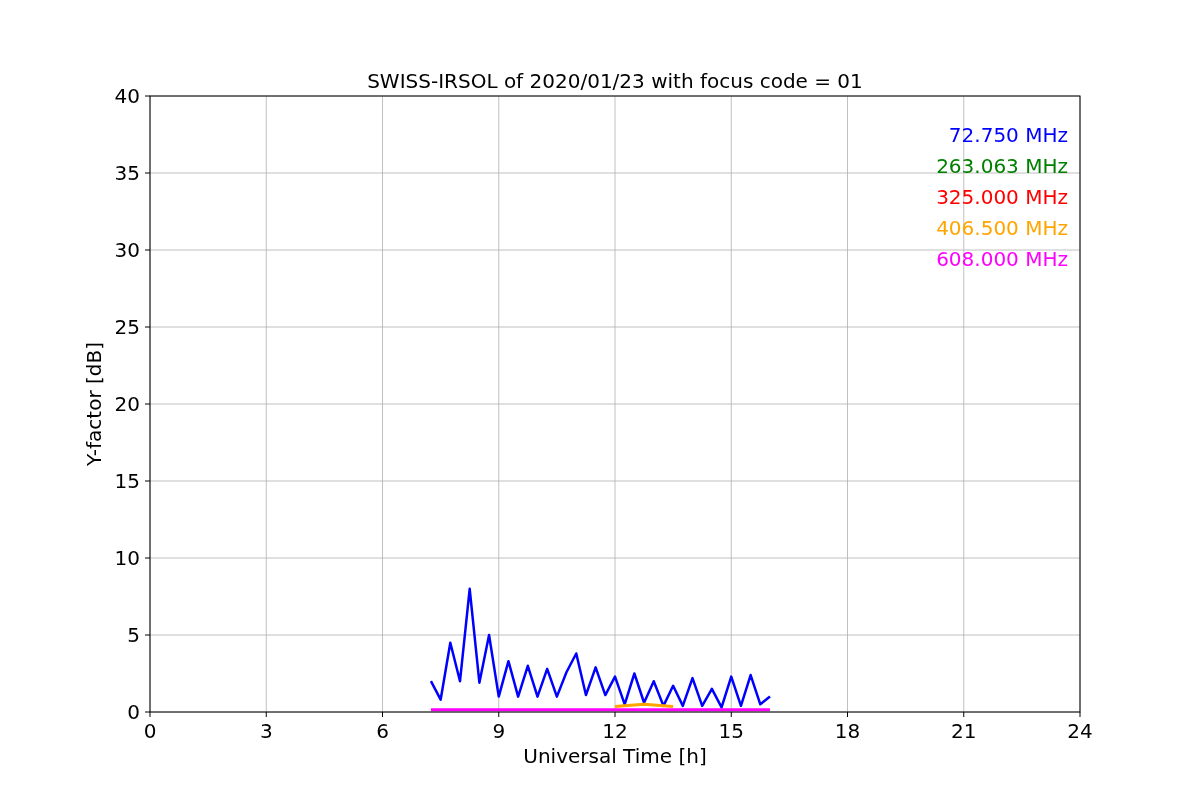 Image resolution: width=1200 pixels, height=800 pixels. What do you see at coordinates (499, 731) in the screenshot?
I see `x-tick-label: 9` at bounding box center [499, 731].